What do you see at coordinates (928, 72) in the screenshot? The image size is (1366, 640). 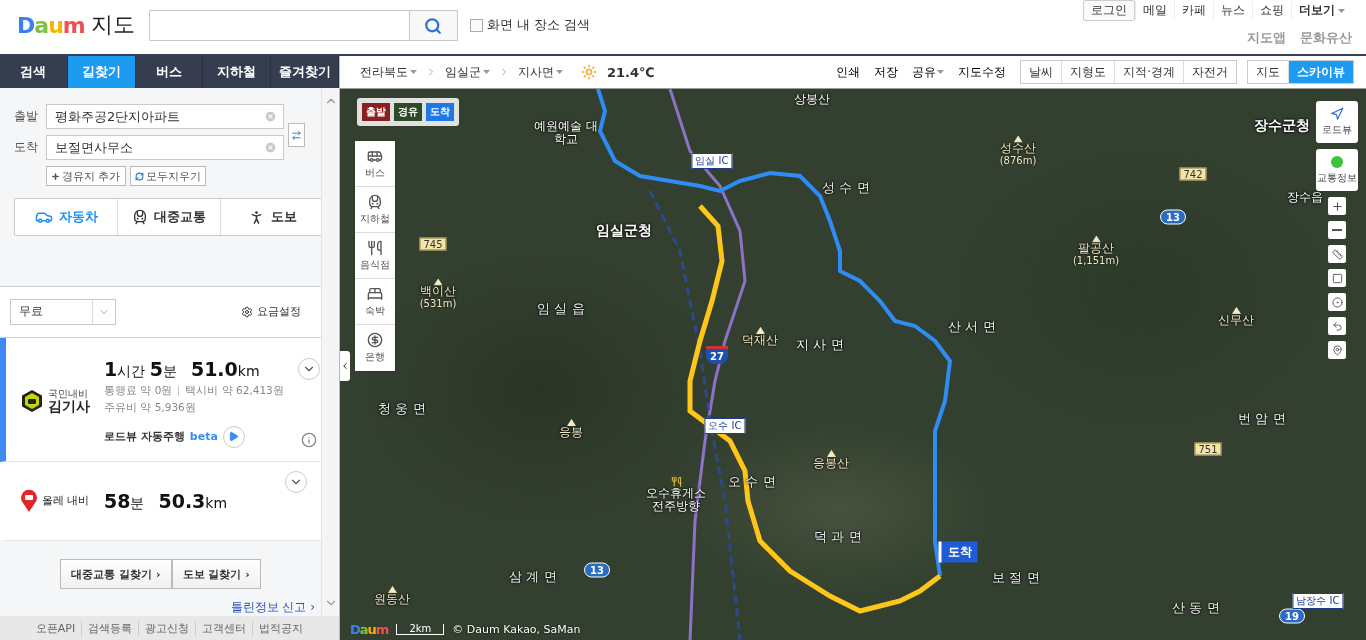 I see `map-action-link: 공유` at bounding box center [928, 72].